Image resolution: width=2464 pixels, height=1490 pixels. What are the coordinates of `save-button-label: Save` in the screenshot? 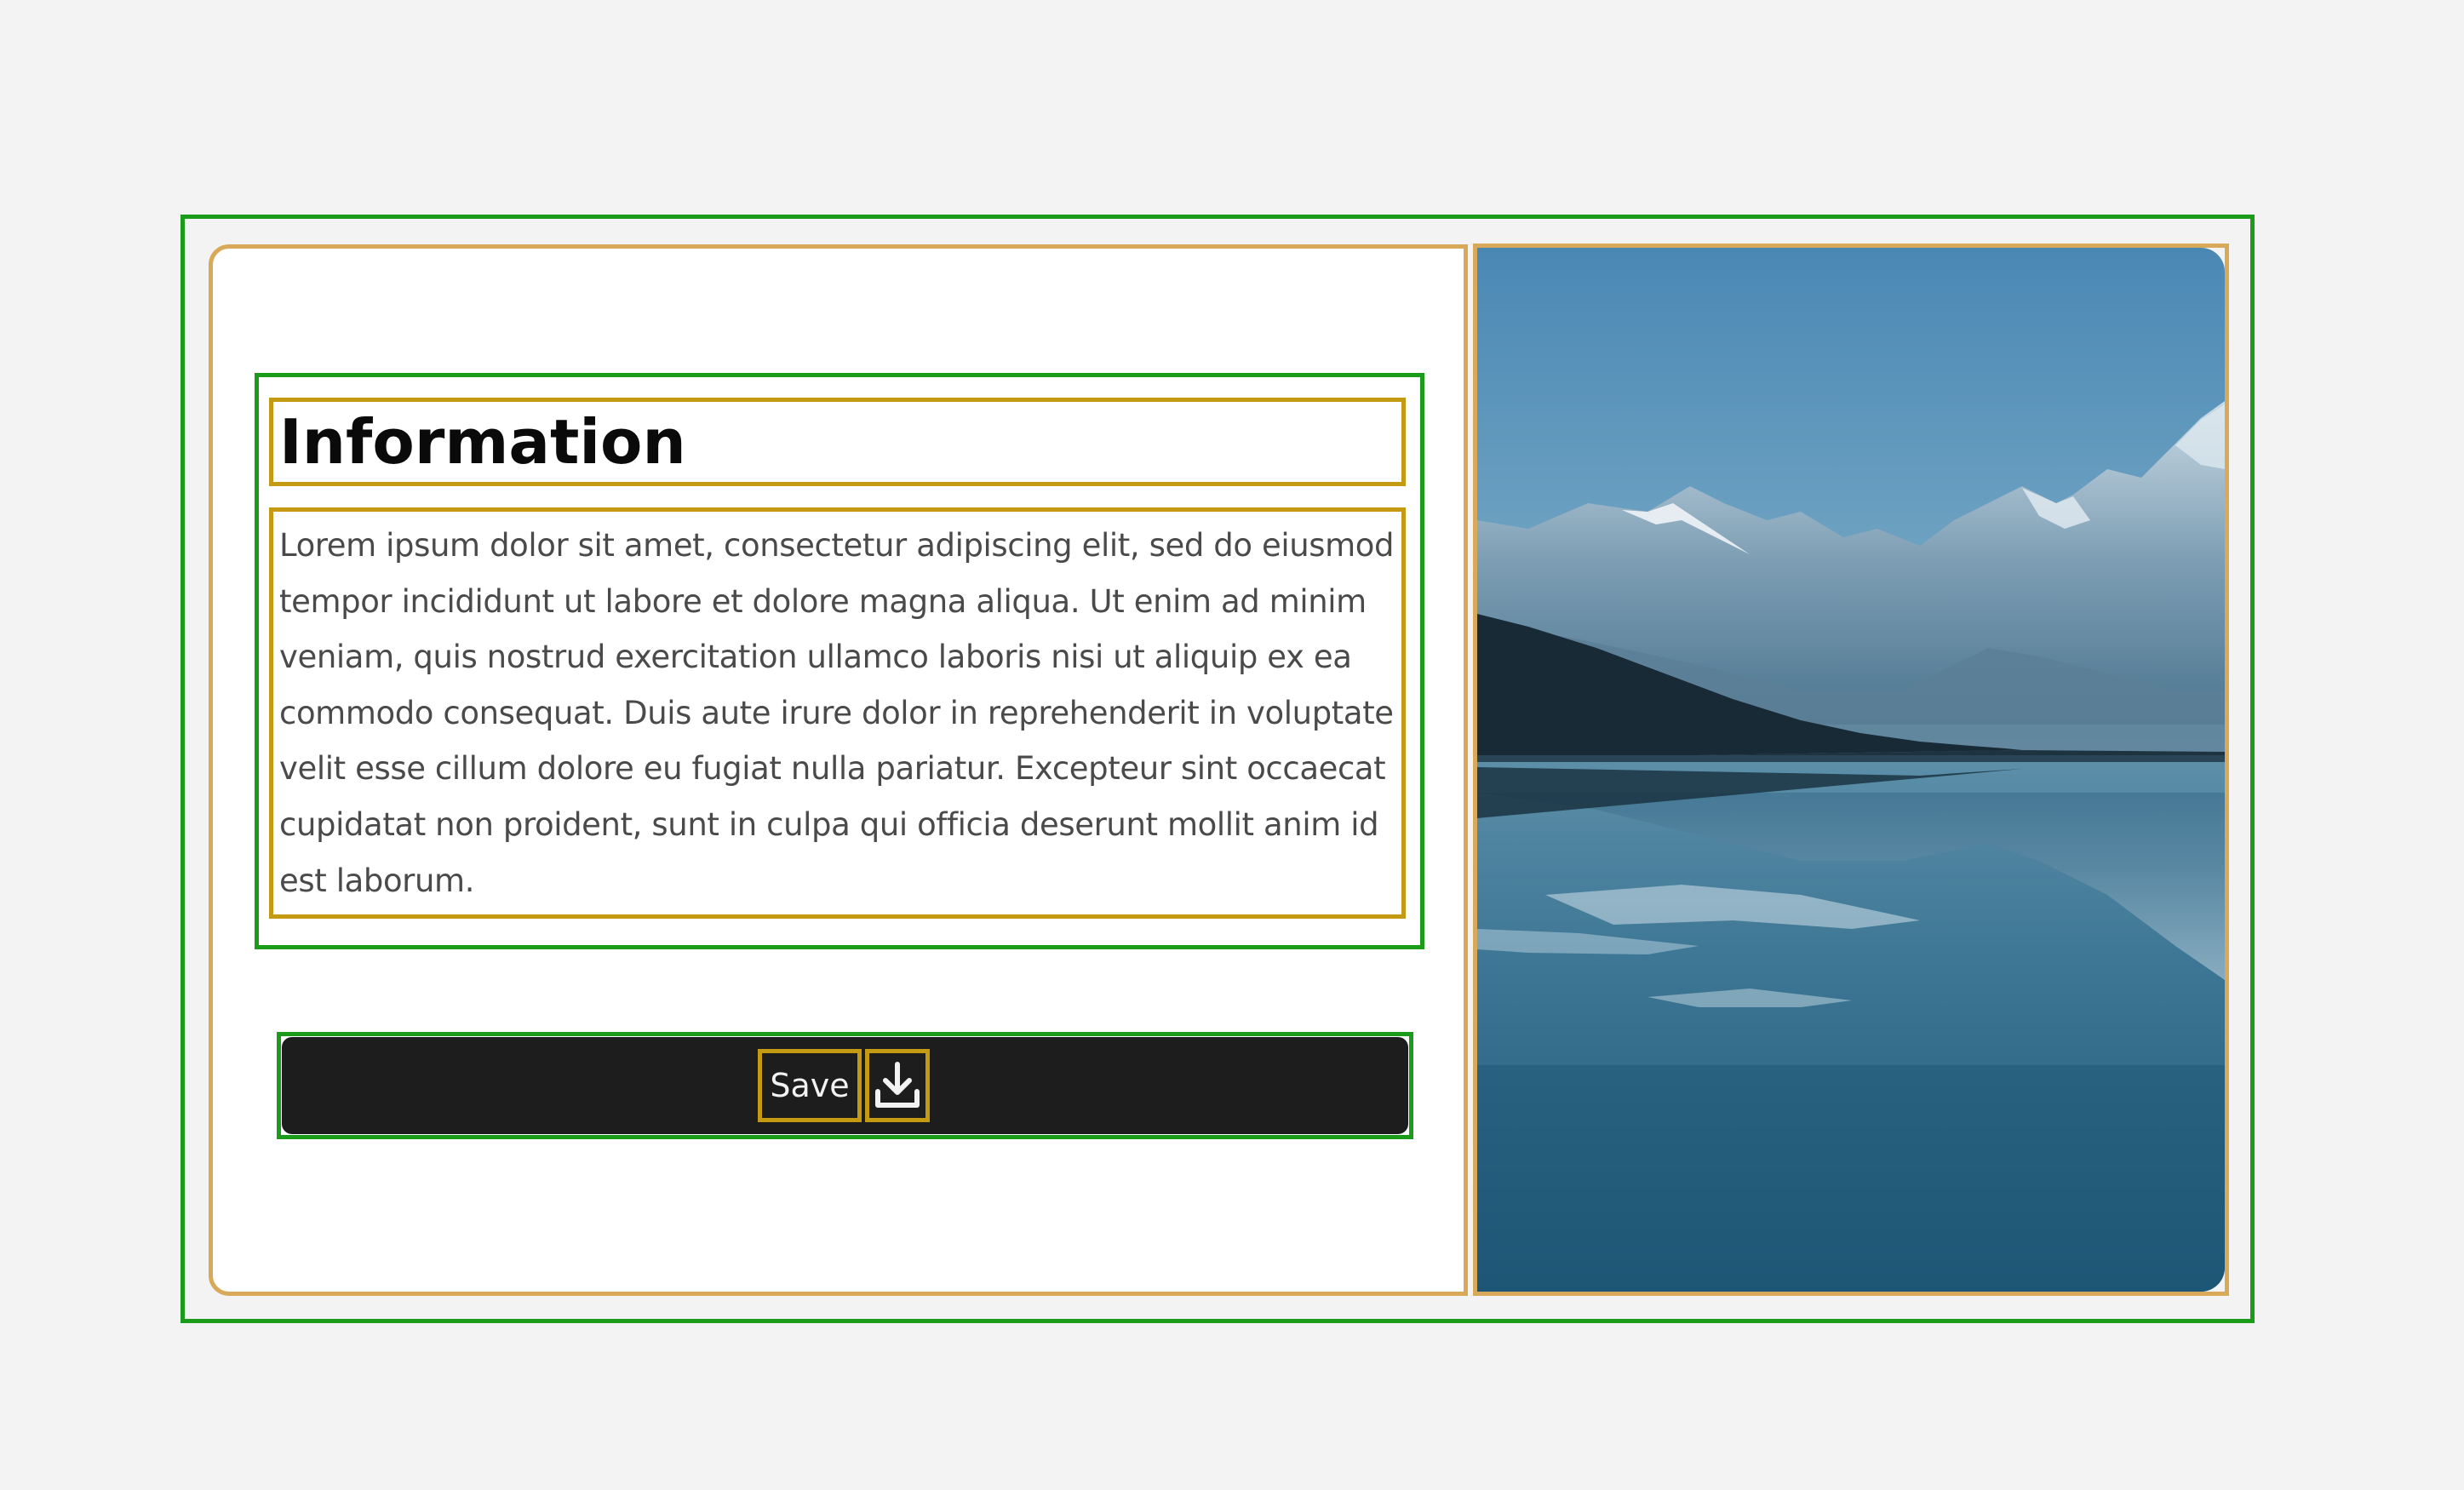 It's located at (810, 1085).